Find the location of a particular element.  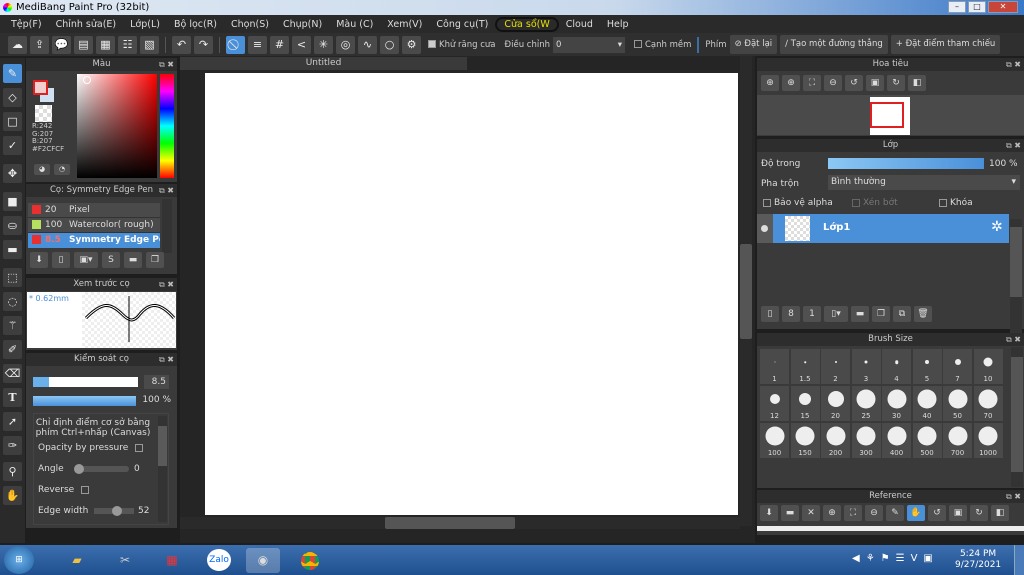

brush-size-value: 8.5 is located at coordinates (156, 382).